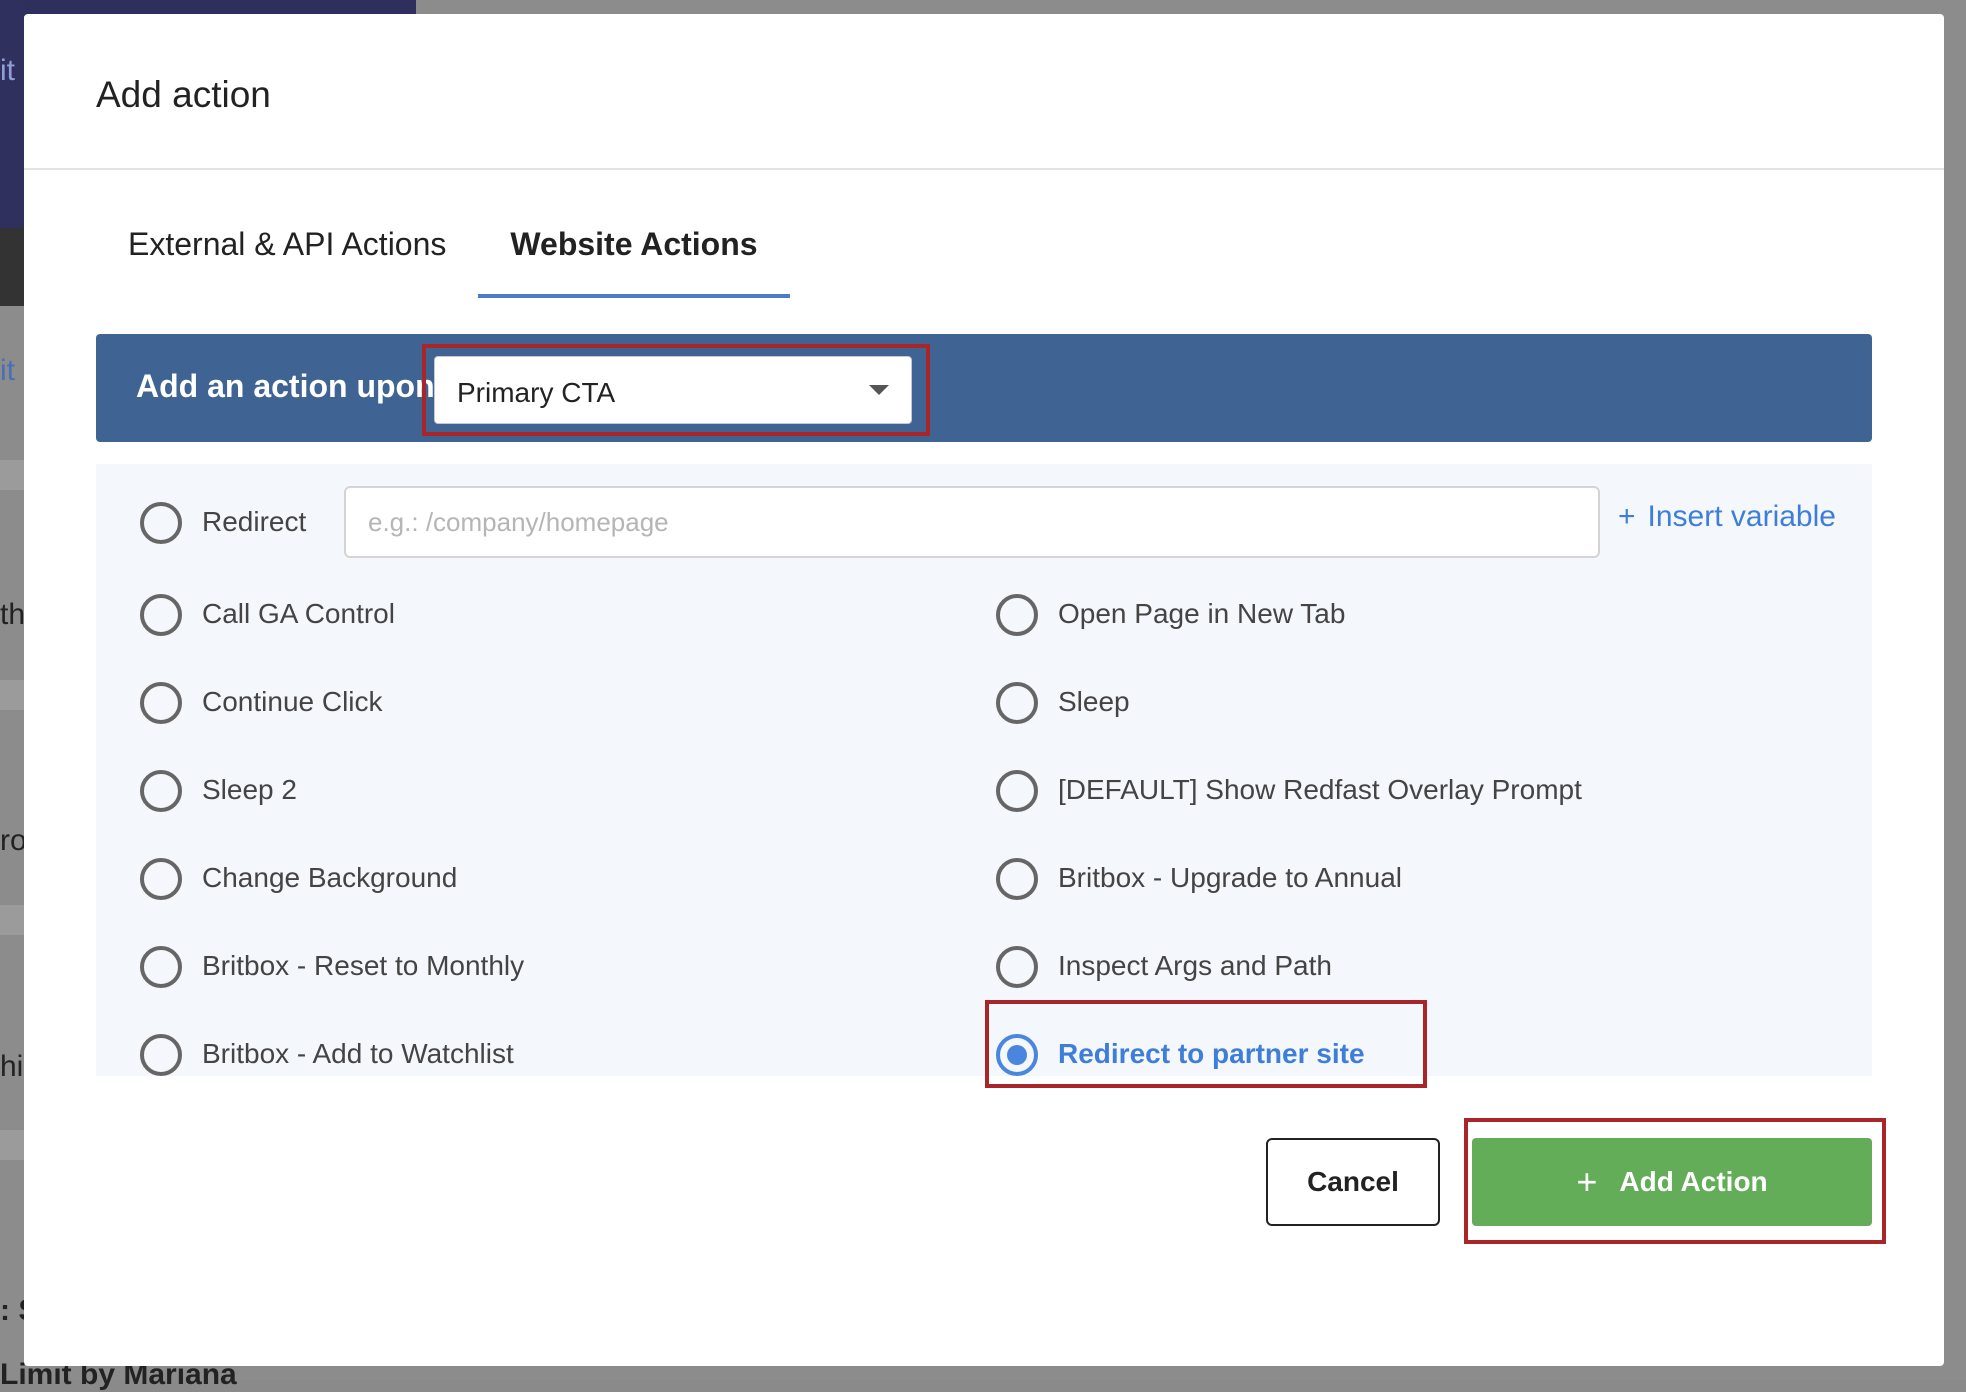 The image size is (1966, 1392). What do you see at coordinates (1017, 615) in the screenshot?
I see `radio-open-page-new-tab` at bounding box center [1017, 615].